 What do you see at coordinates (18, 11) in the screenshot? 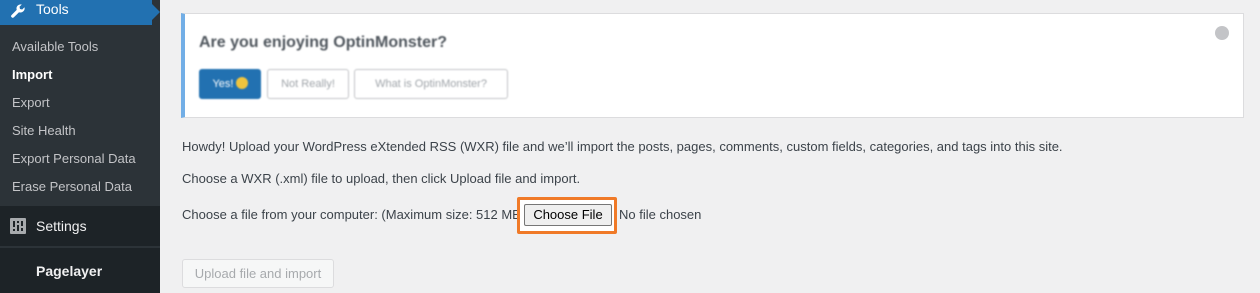
I see `wrench-icon` at bounding box center [18, 11].